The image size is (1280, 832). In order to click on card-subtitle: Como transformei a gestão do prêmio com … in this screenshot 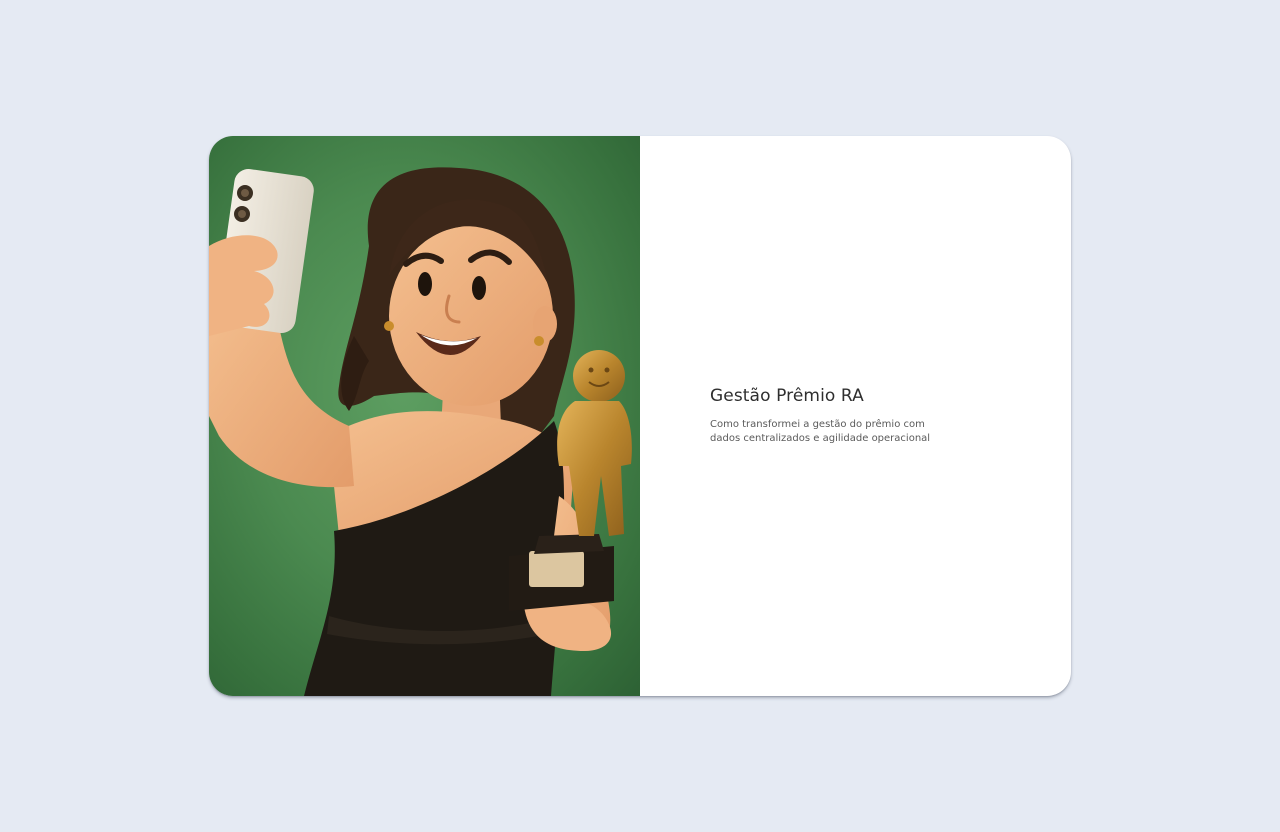, I will do `click(820, 431)`.